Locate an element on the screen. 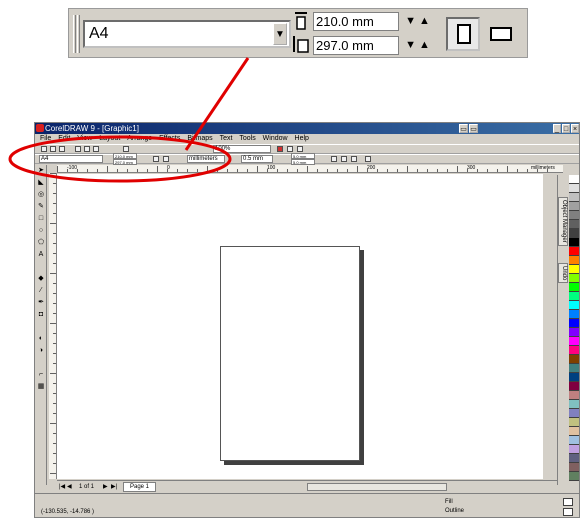 The height and width of the screenshot is (518, 580). close-icon: × is located at coordinates (575, 128).